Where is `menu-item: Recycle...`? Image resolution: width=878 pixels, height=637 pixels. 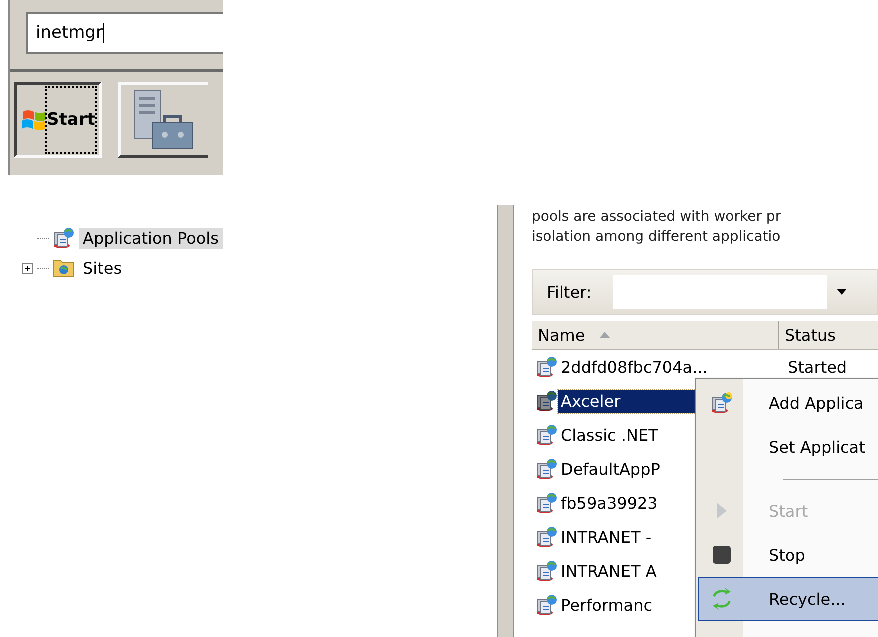 menu-item: Recycle... is located at coordinates (788, 599).